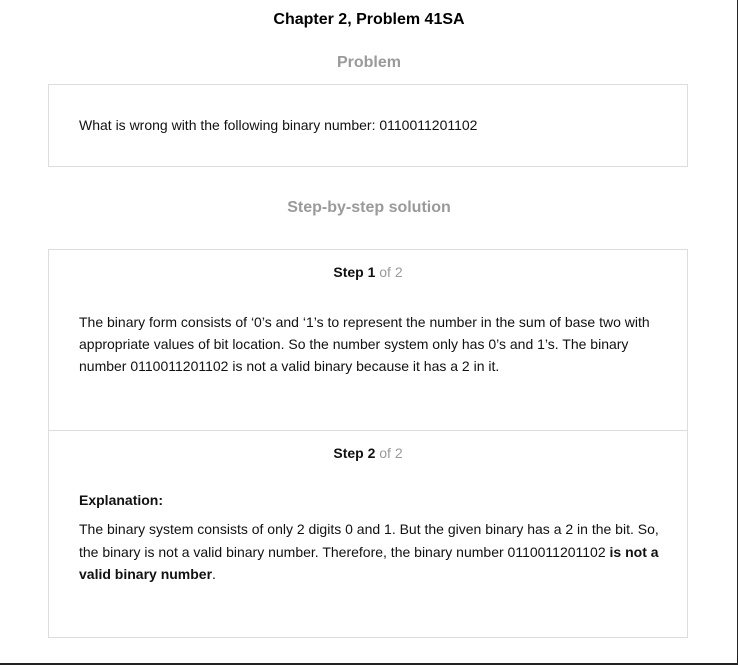 The height and width of the screenshot is (665, 738). Describe the element at coordinates (369, 207) in the screenshot. I see `solution-heading: Step-by-step solution` at that location.